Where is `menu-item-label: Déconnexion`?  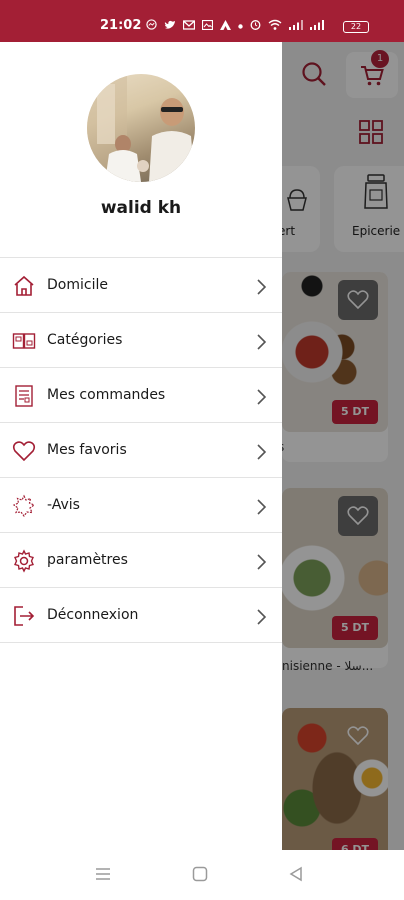 menu-item-label: Déconnexion is located at coordinates (93, 615).